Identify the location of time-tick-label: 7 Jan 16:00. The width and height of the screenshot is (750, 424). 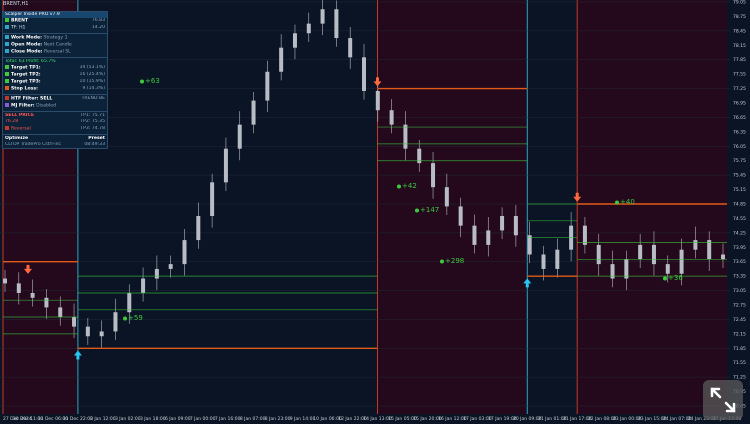
(228, 419).